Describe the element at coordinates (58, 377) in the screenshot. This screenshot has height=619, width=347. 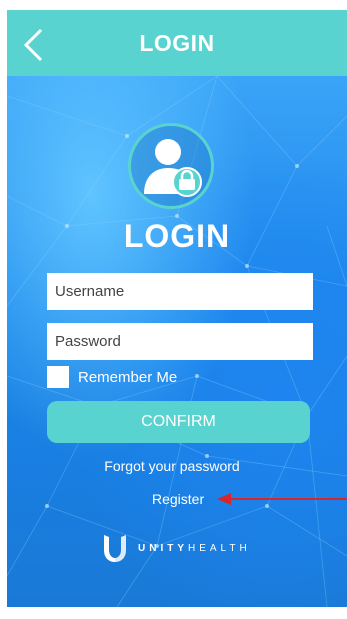
I see `remember-me-checkbox` at that location.